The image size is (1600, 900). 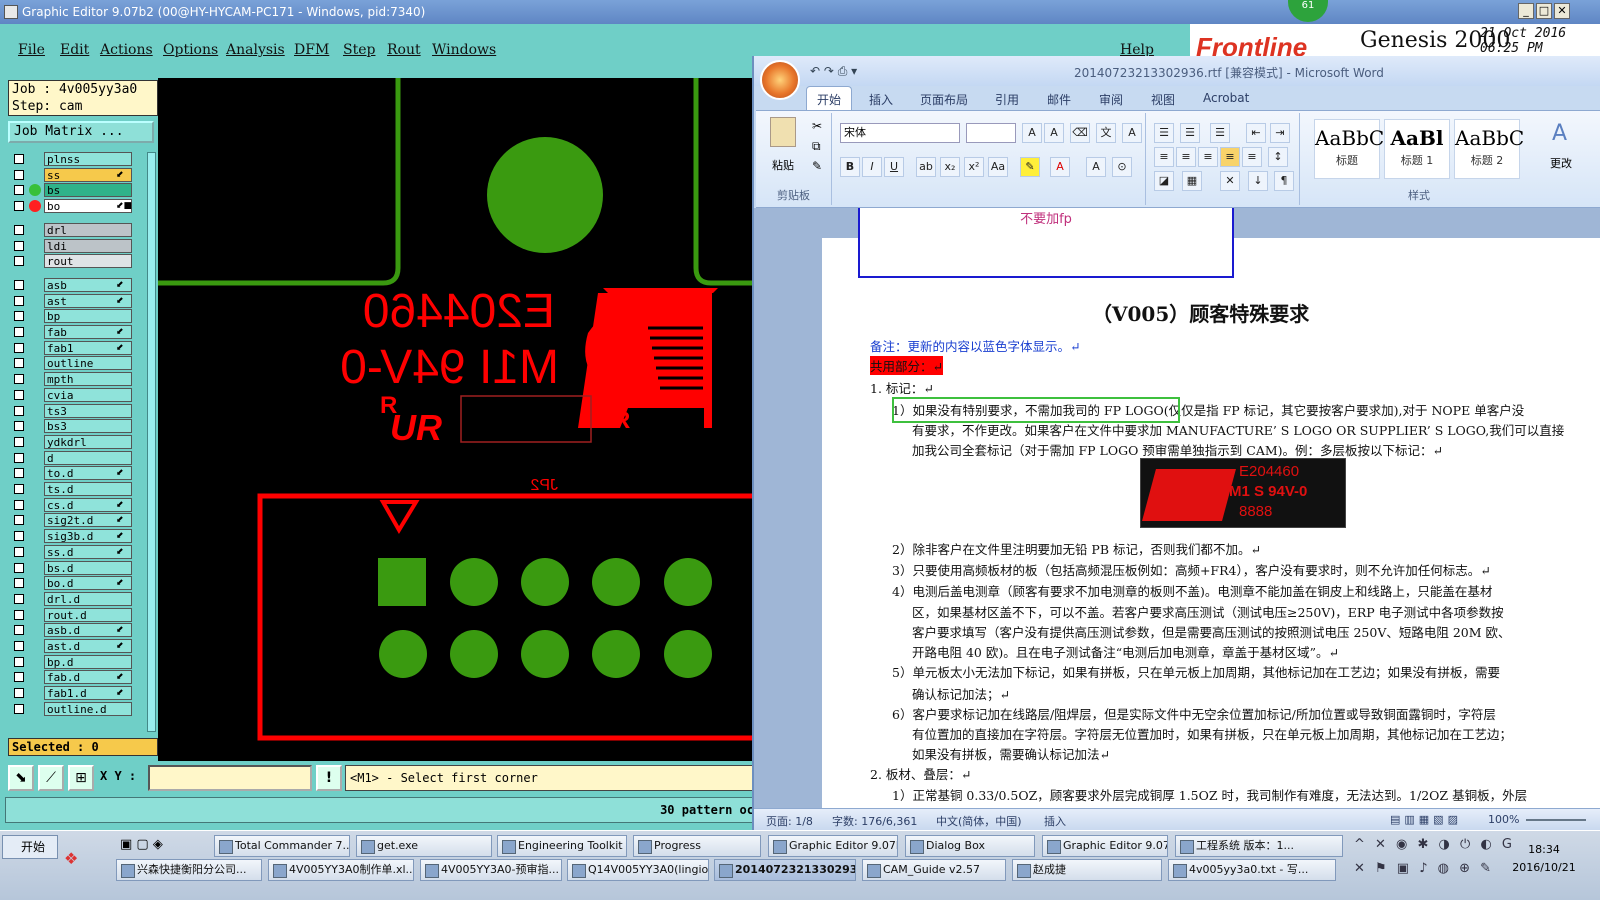 I want to click on layer-row: rout, so click(x=76, y=261).